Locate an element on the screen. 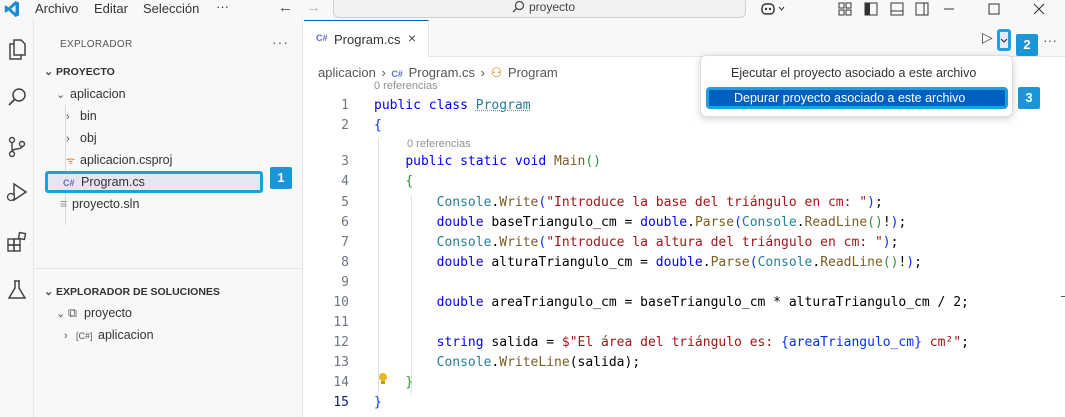 The image size is (1065, 417). run-dropdown-button is located at coordinates (1004, 40).